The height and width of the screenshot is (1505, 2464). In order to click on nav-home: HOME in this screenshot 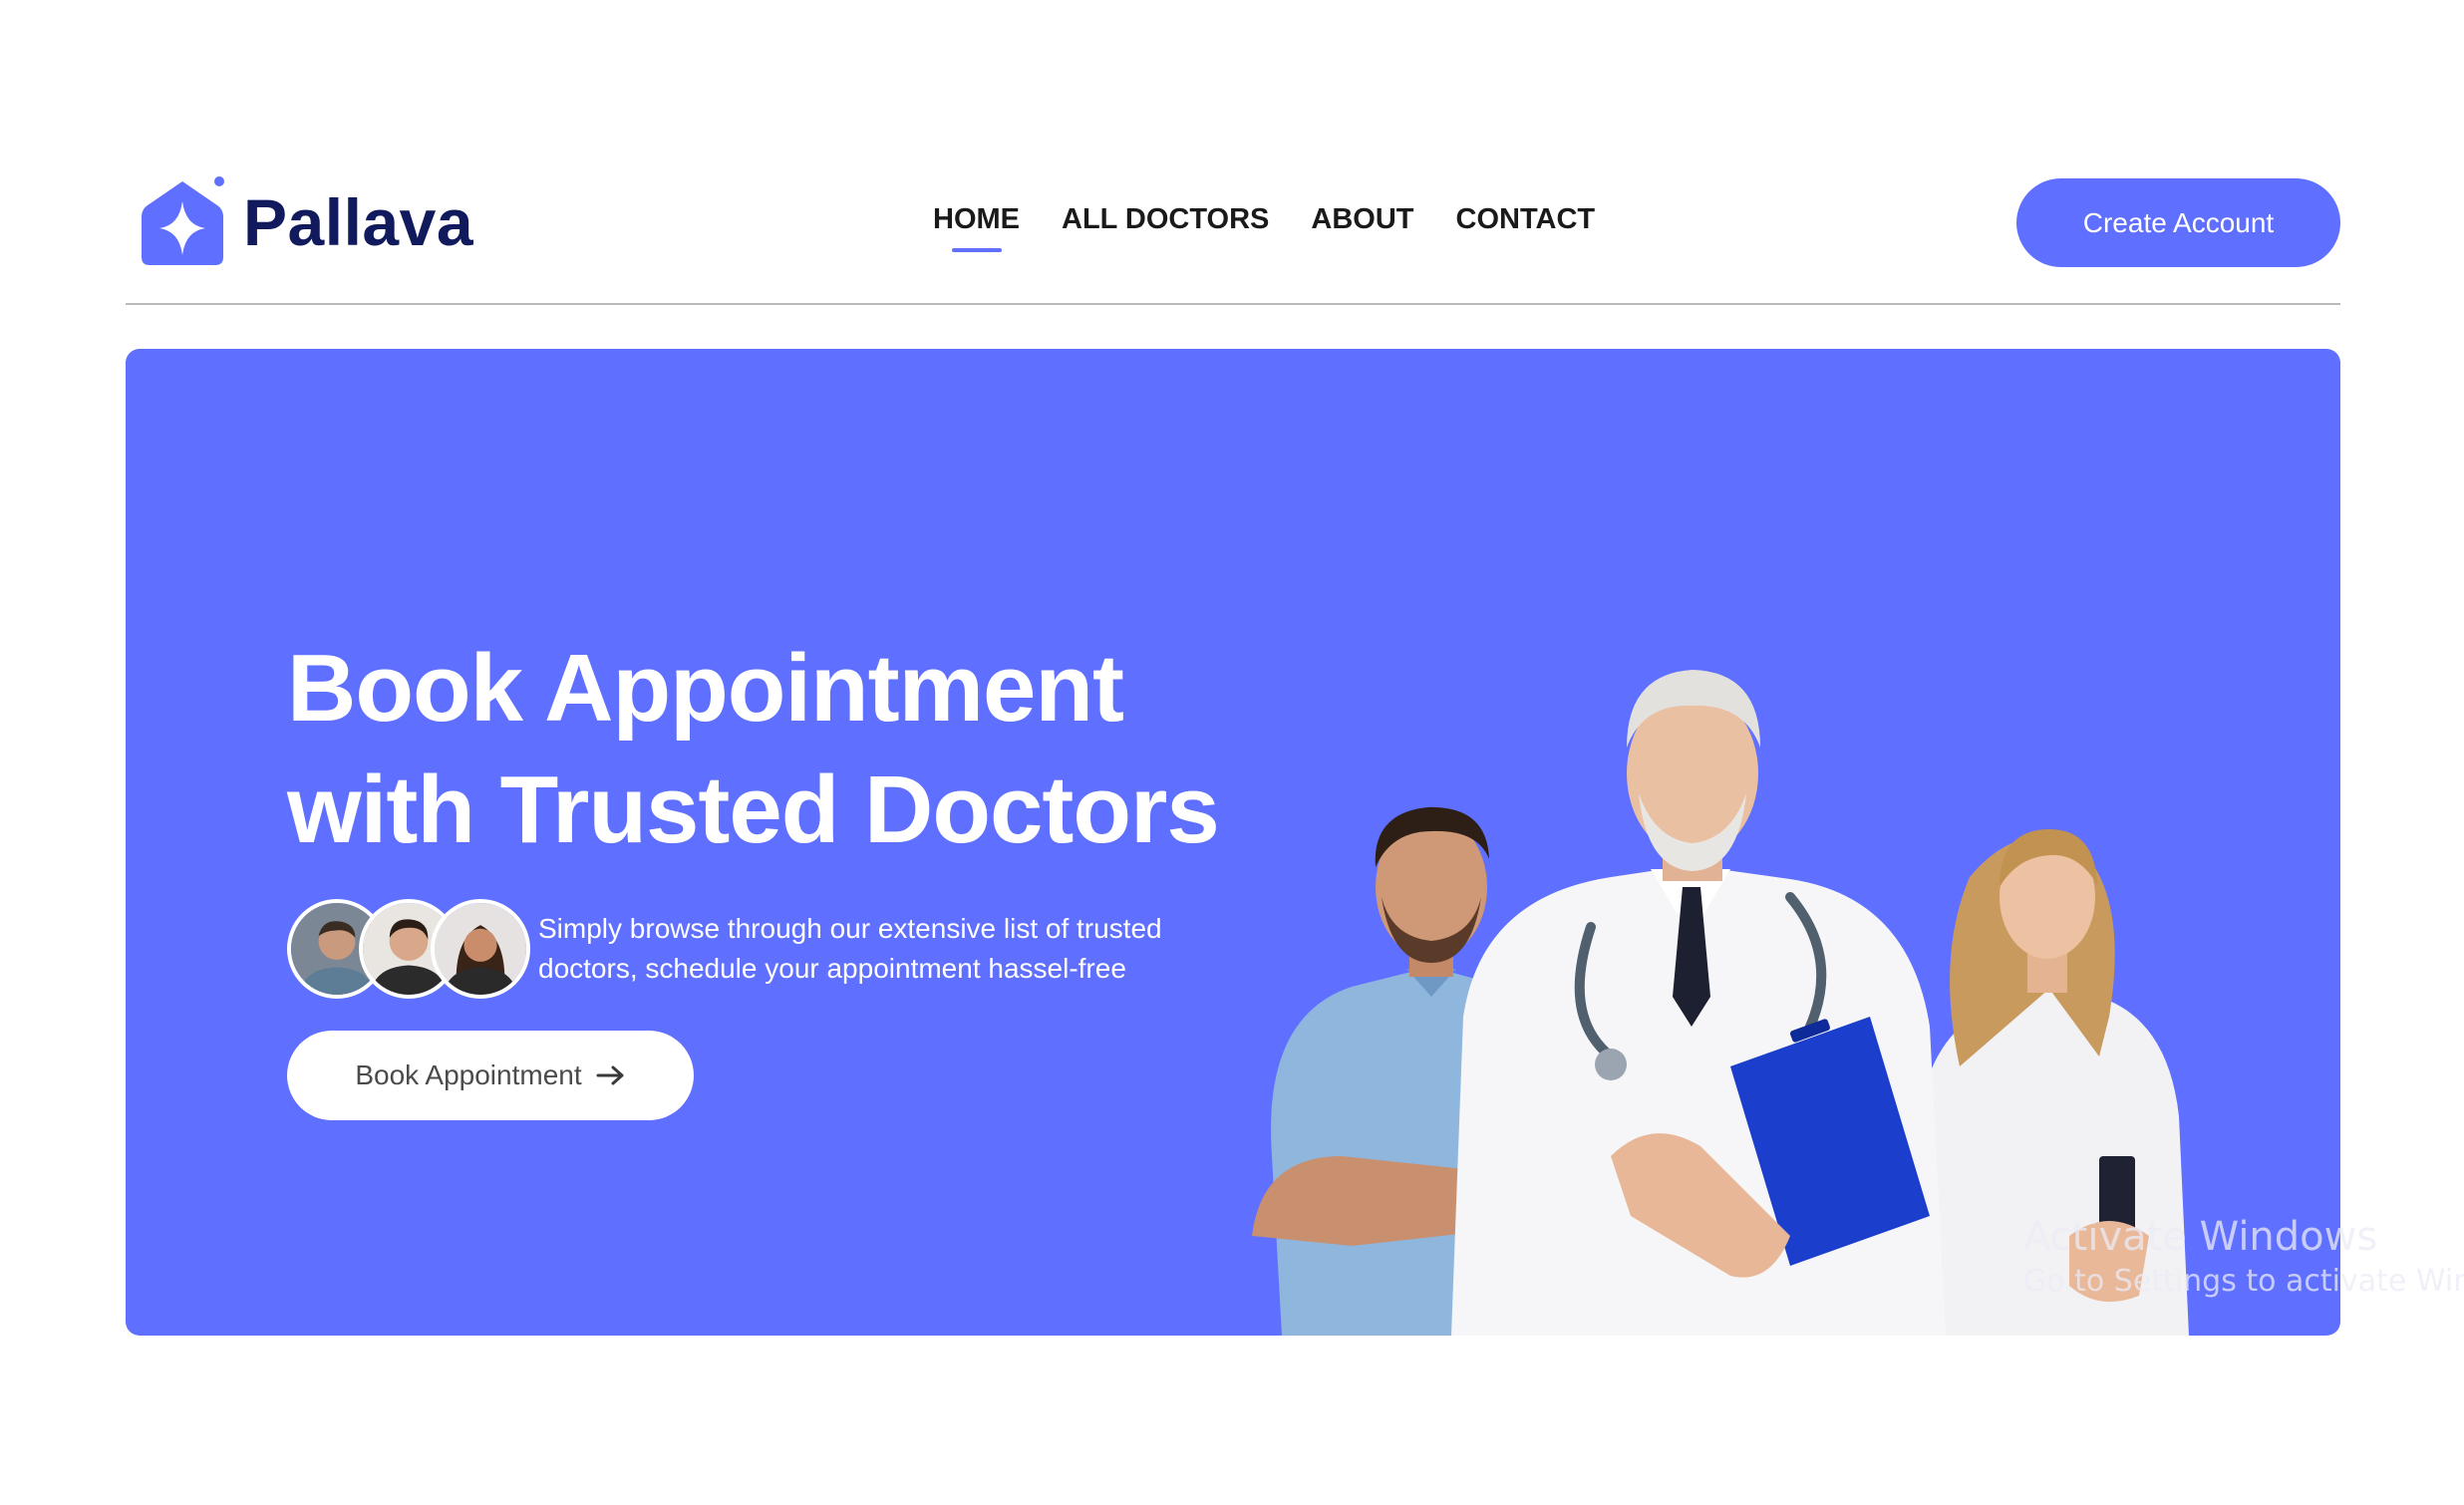, I will do `click(977, 227)`.